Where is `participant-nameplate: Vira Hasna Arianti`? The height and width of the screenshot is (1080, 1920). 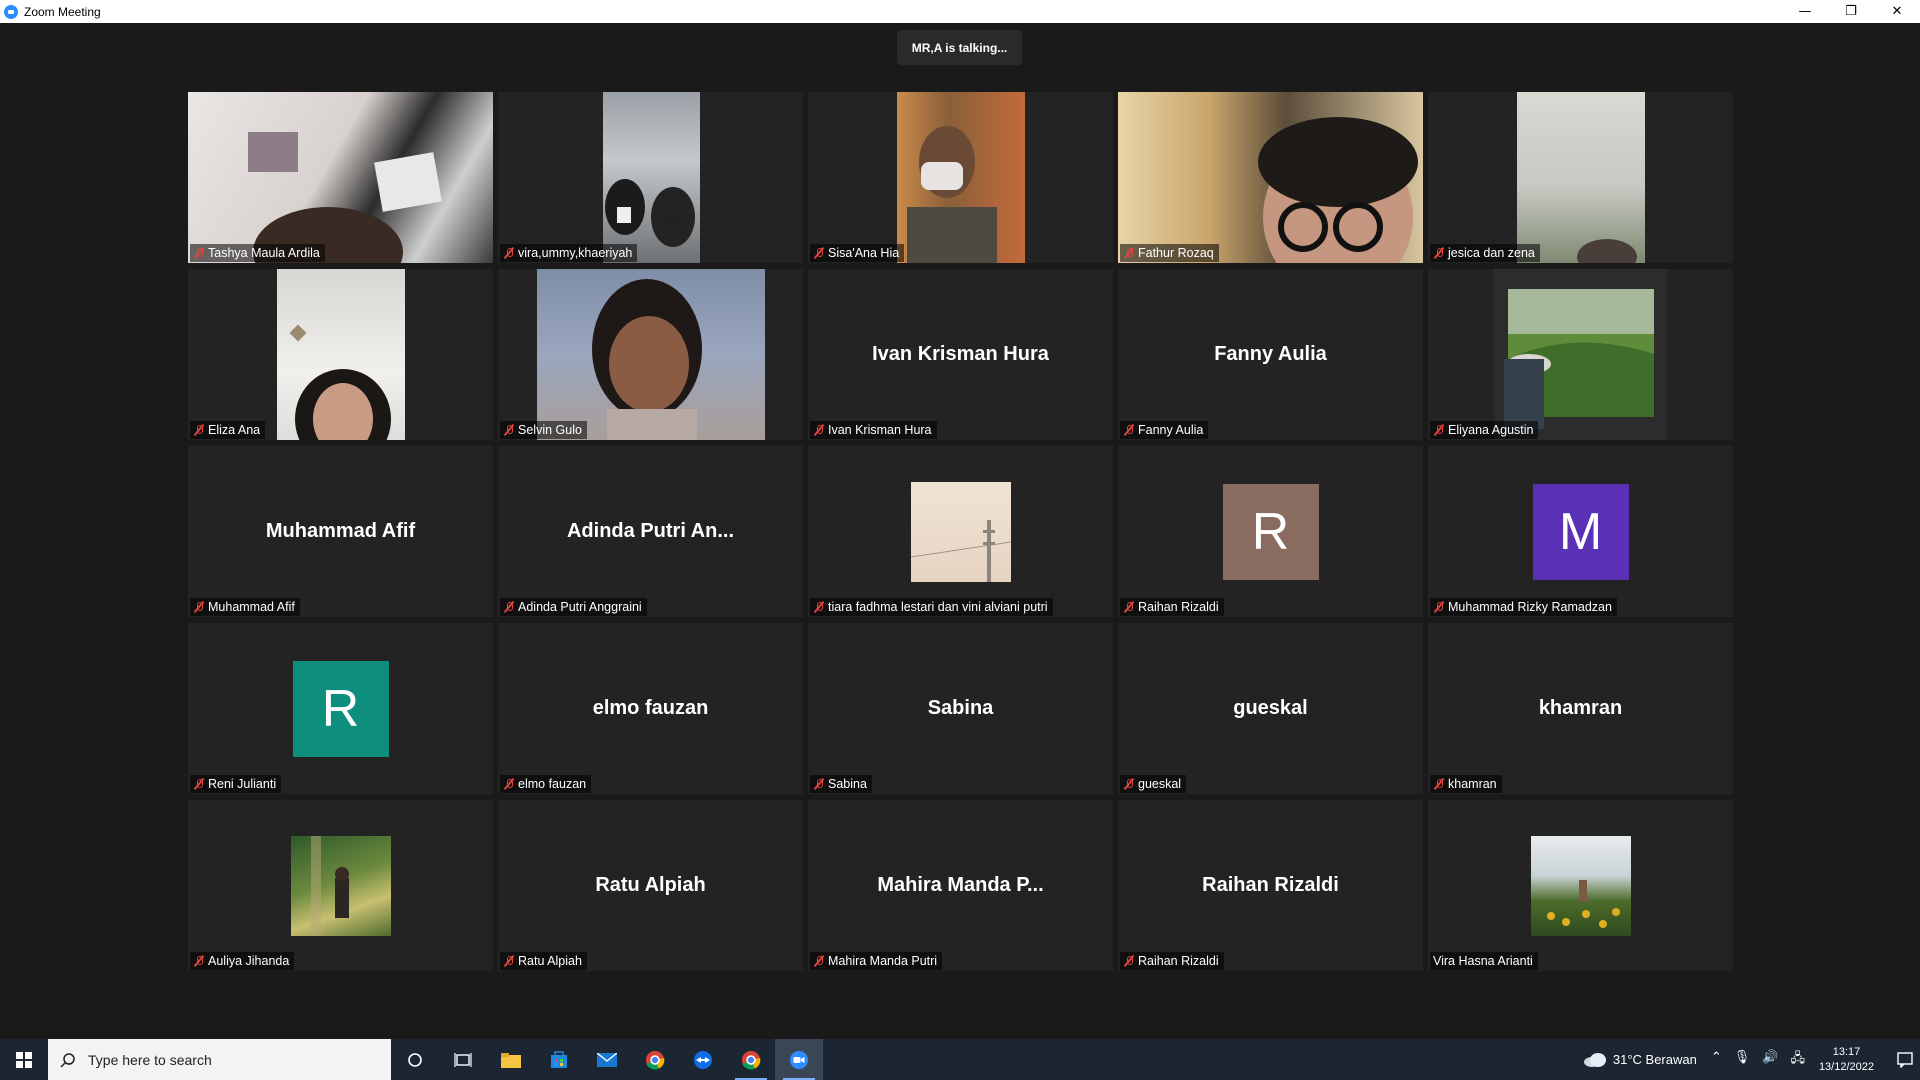 participant-nameplate: Vira Hasna Arianti is located at coordinates (1484, 961).